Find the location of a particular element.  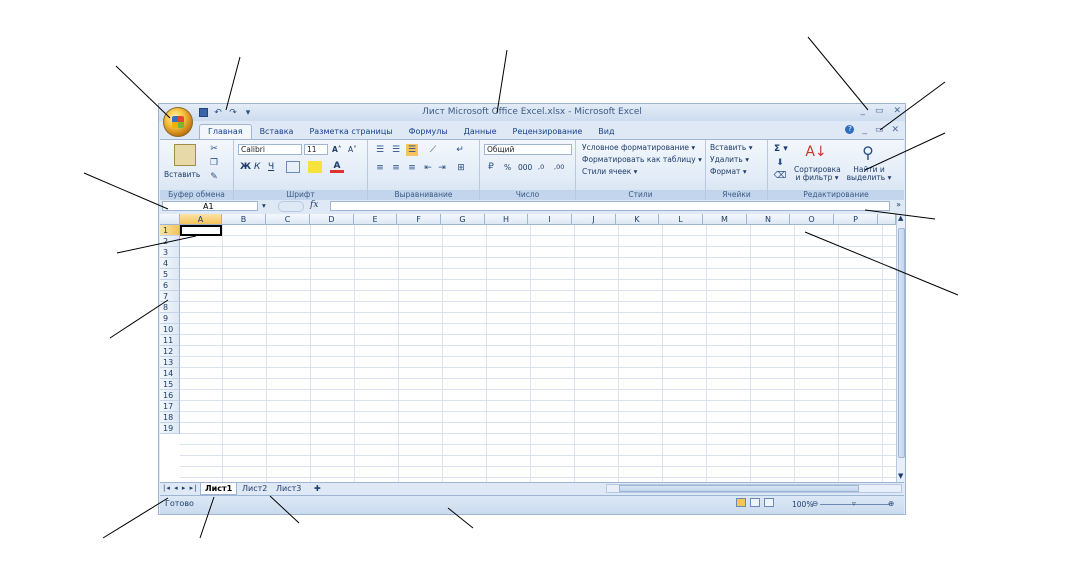

row-header: 8 is located at coordinates (170, 307).